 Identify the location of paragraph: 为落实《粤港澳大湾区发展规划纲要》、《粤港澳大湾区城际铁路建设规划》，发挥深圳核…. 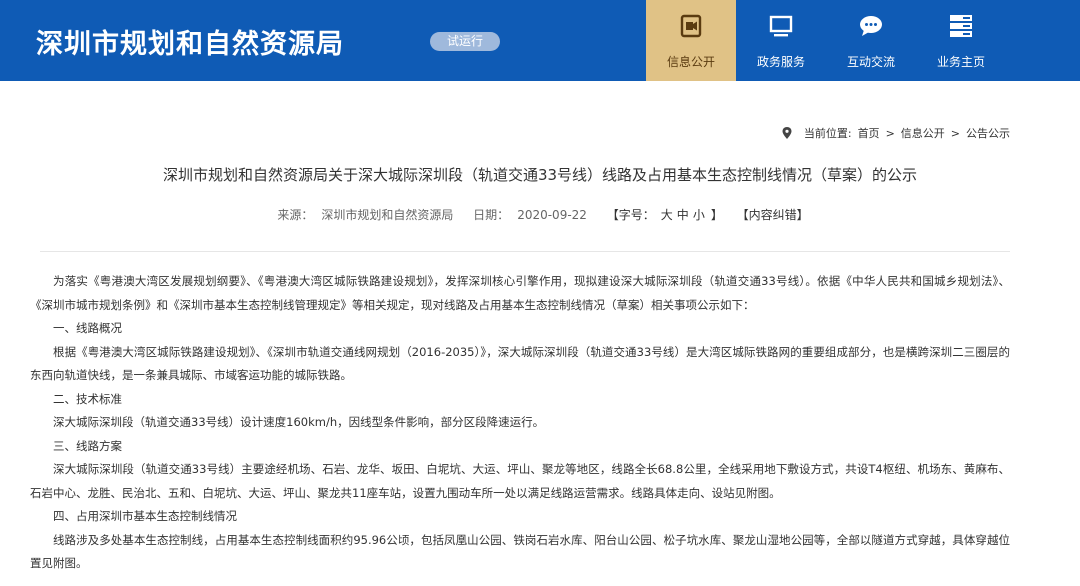
(520, 293).